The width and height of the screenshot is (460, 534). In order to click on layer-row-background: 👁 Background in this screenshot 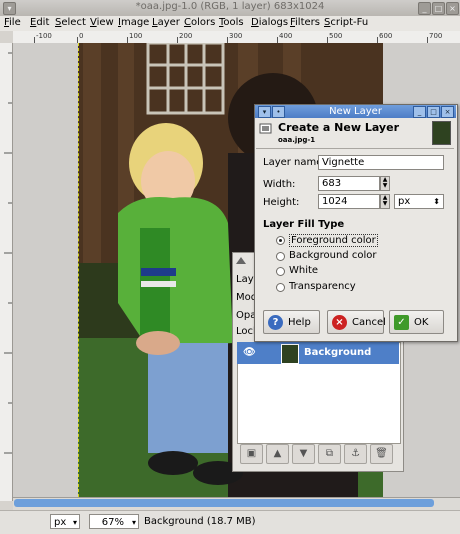, I will do `click(318, 353)`.